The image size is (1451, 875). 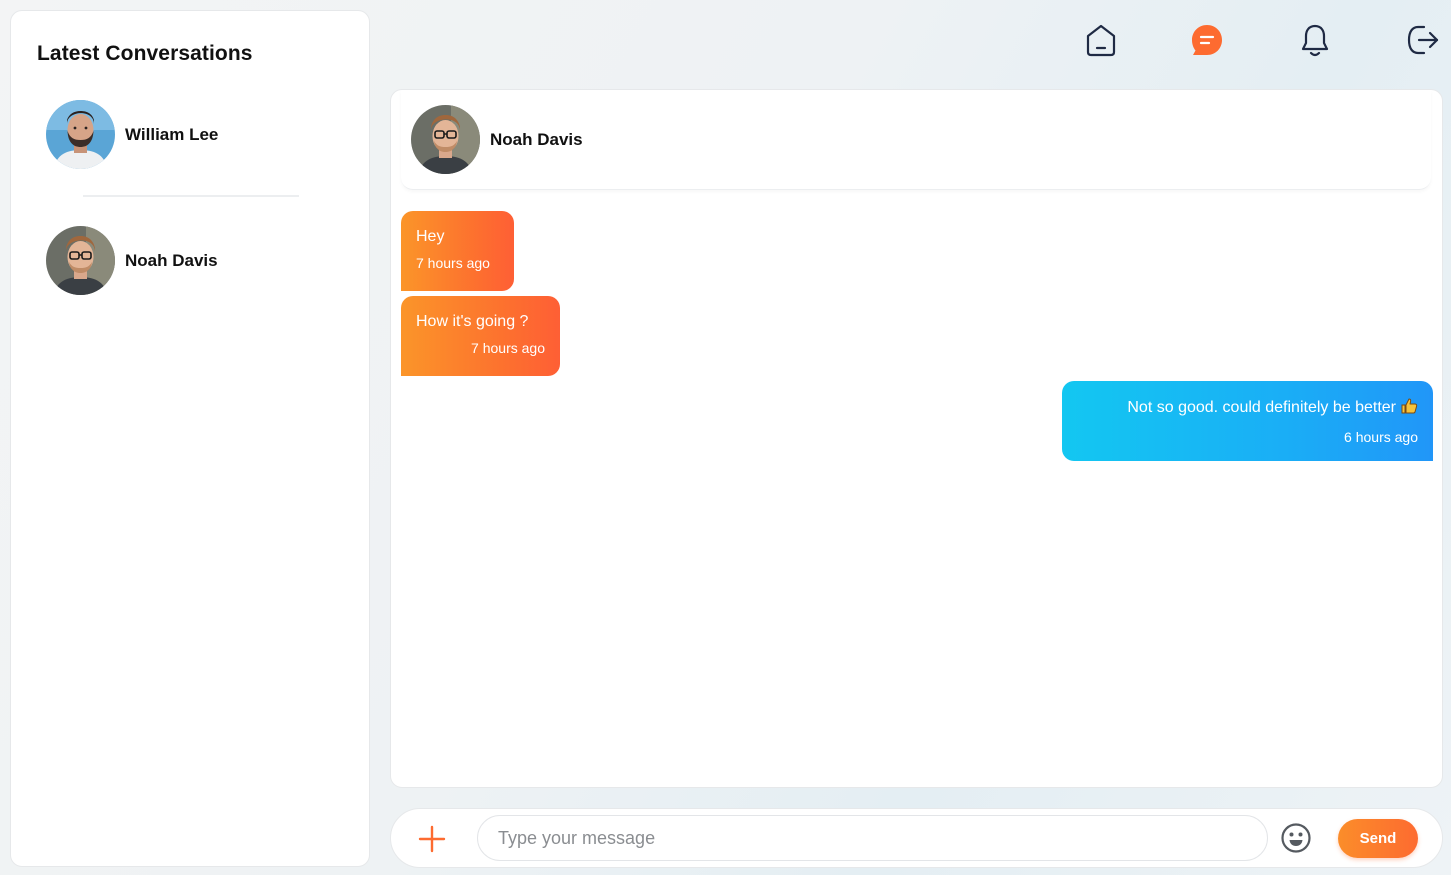 I want to click on chat-contact-name: Noah Davis, so click(x=536, y=139).